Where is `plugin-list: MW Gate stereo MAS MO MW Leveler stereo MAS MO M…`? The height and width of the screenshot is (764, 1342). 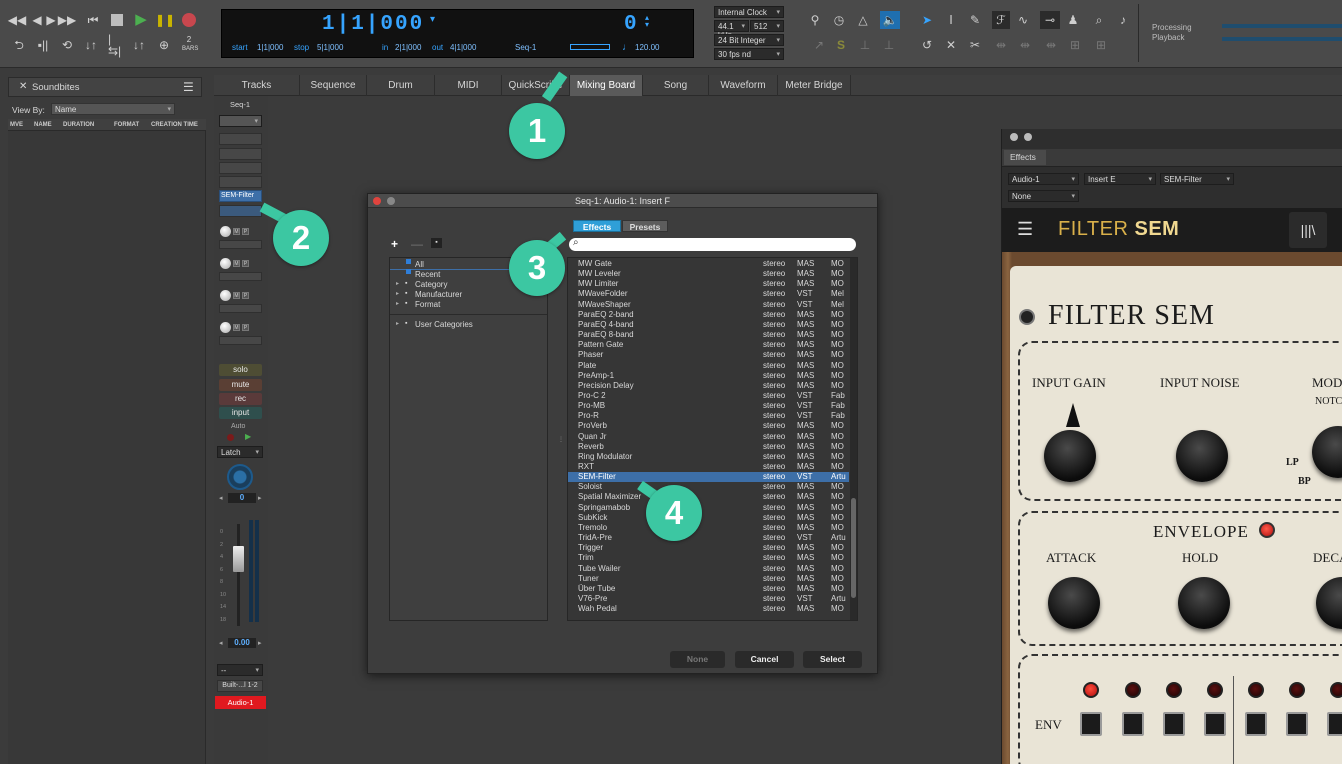 plugin-list: MW Gate stereo MAS MO MW Leveler stereo MAS MO M… is located at coordinates (712, 439).